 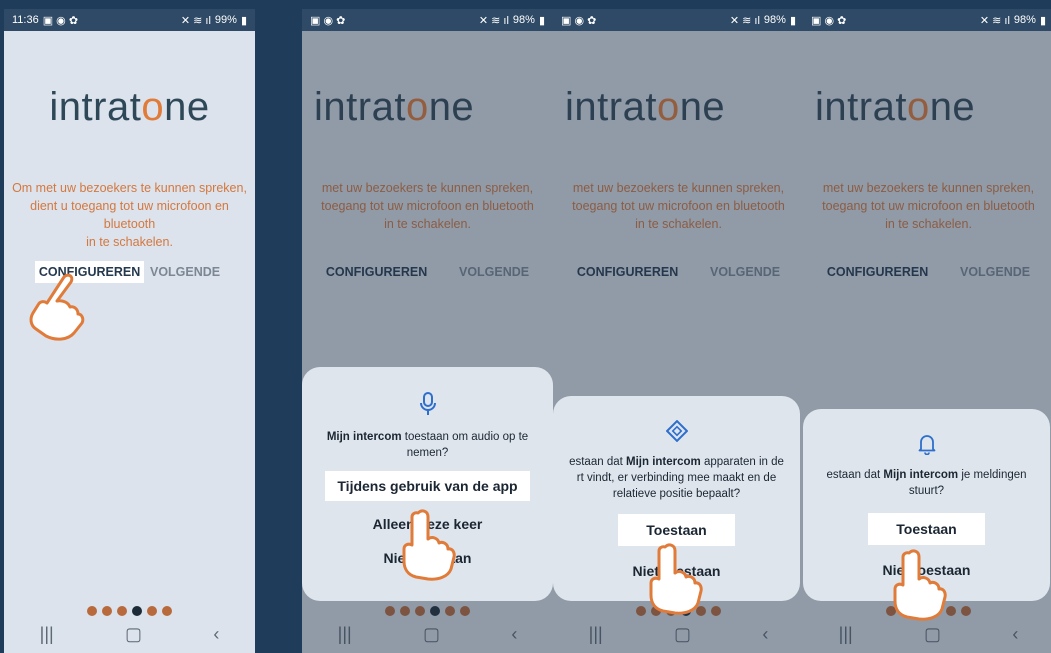 I want to click on bell-icon, so click(x=926, y=444).